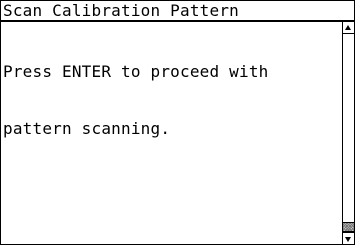 This screenshot has height=245, width=355. I want to click on message-line-1: Press ENTER to proceed with, so click(136, 71).